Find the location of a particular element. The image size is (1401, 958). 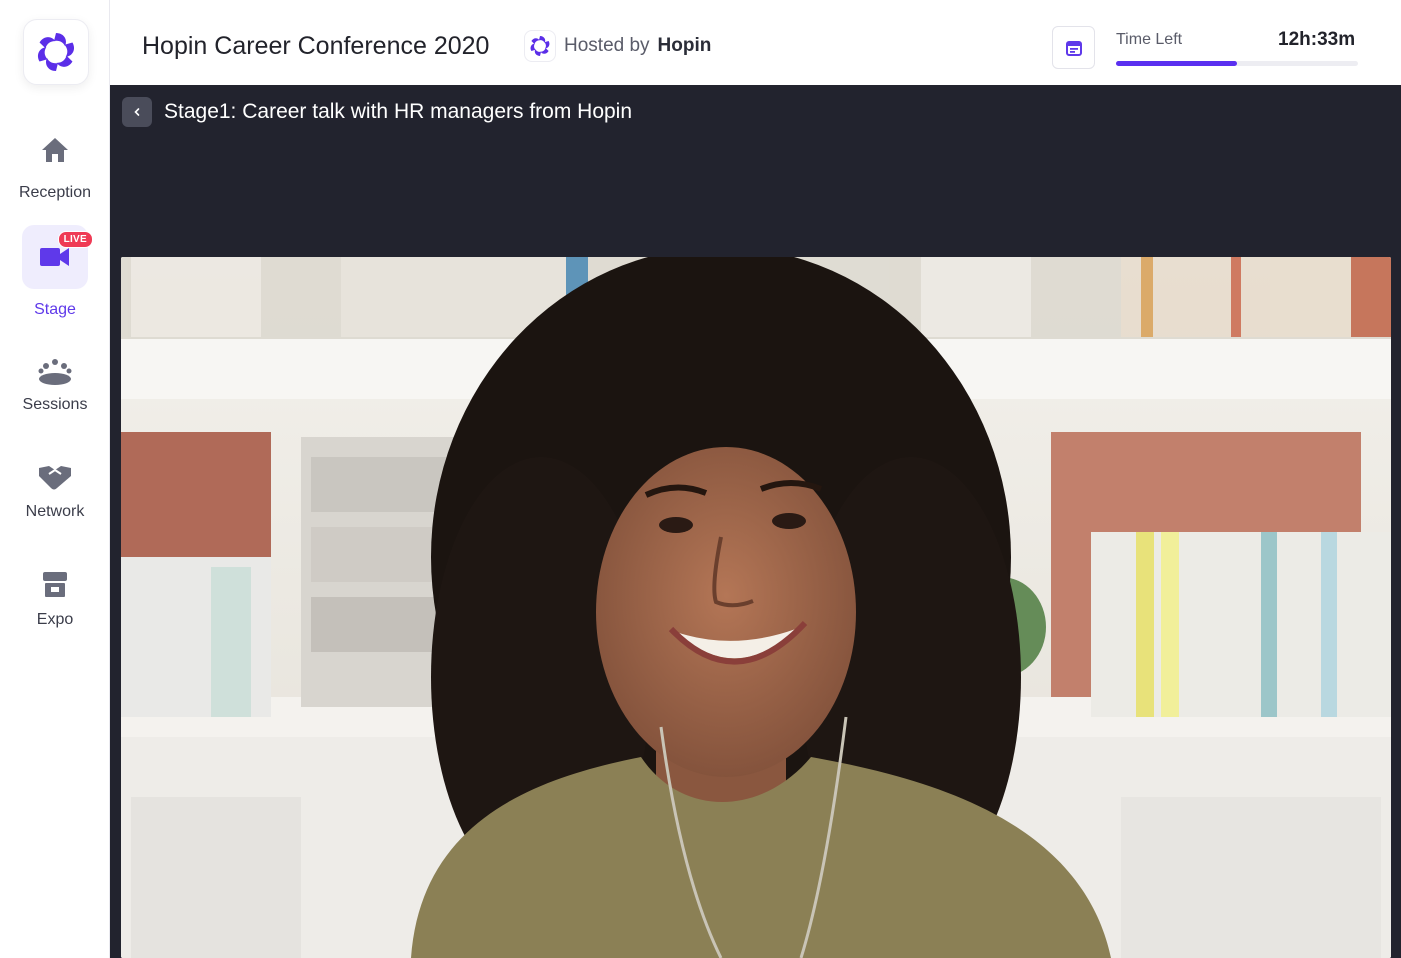

hosted-by-label: Hosted by is located at coordinates (607, 45).